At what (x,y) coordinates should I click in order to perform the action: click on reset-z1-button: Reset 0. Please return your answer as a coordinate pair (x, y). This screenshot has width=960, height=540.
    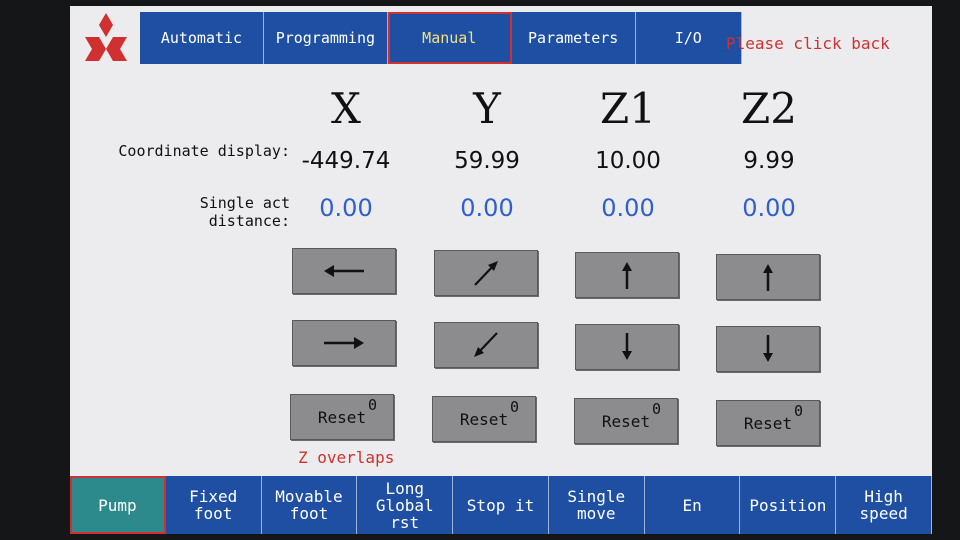
    Looking at the image, I should click on (626, 421).